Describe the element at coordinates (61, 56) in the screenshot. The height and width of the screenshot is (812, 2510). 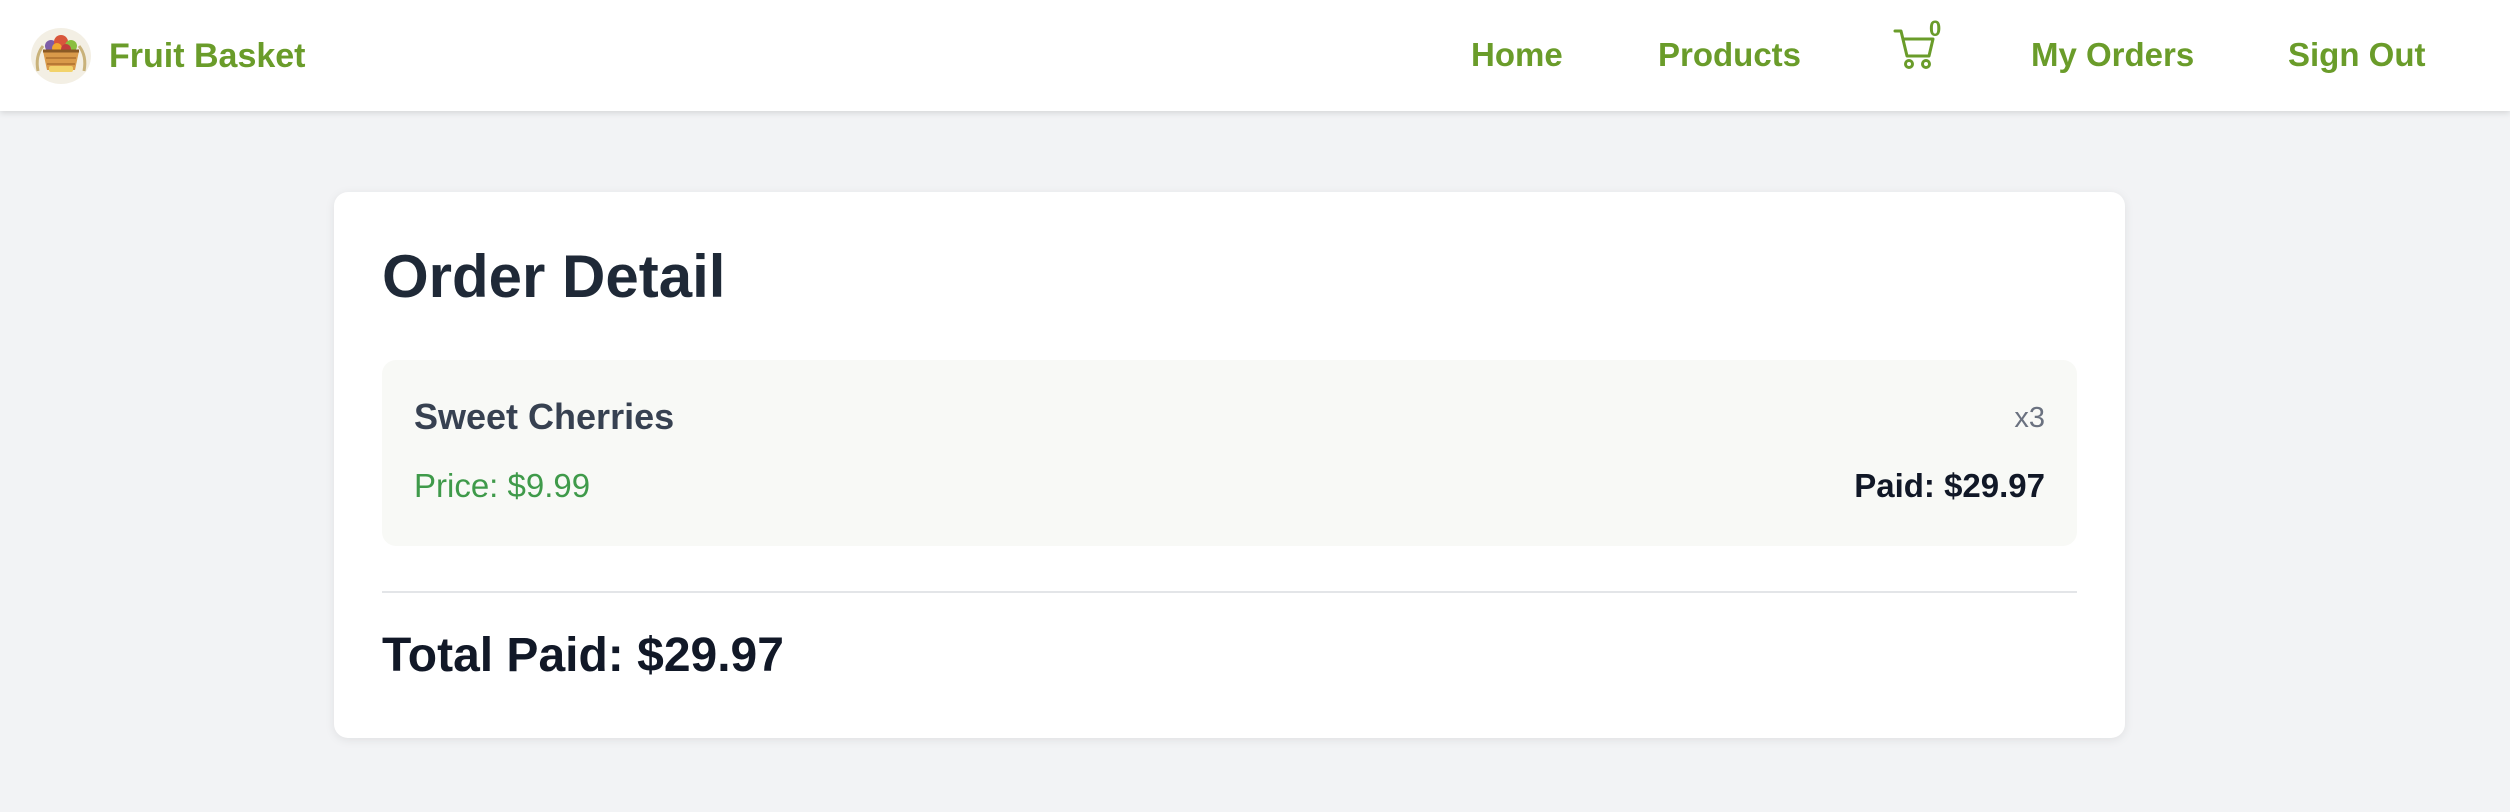
I see `fruit-basket-logo-icon` at that location.